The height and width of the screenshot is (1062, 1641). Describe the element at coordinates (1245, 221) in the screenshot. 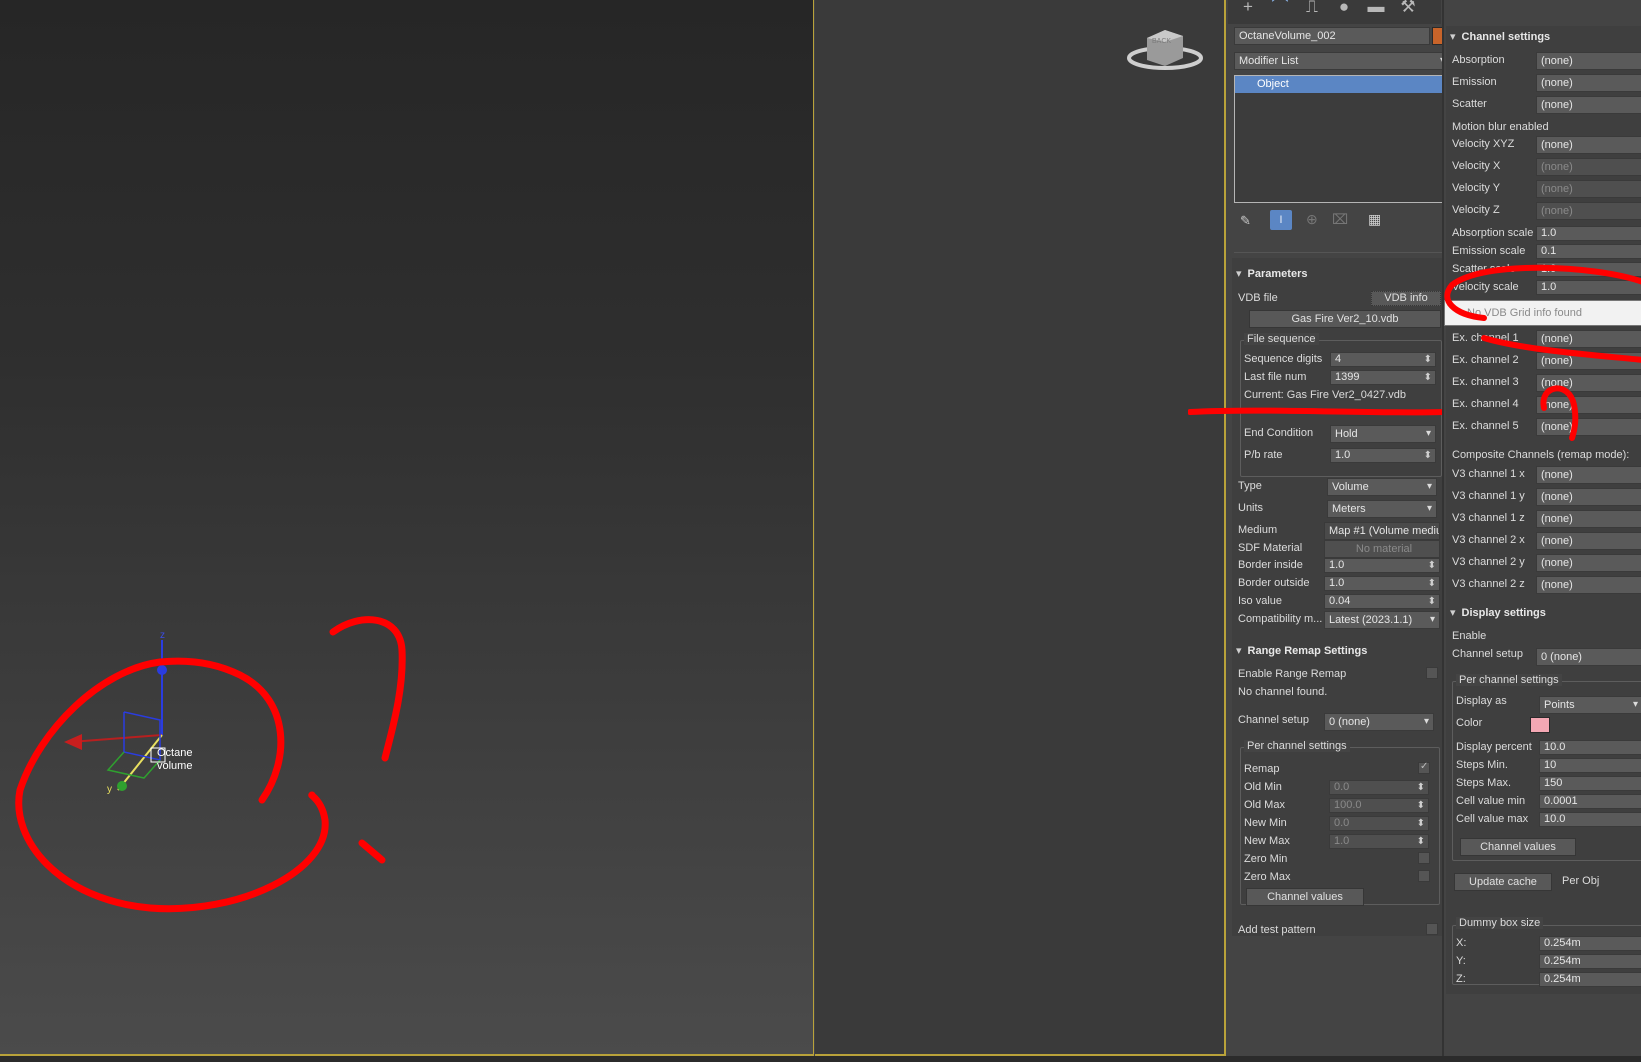

I see `pin-stack-icon: ✎` at that location.